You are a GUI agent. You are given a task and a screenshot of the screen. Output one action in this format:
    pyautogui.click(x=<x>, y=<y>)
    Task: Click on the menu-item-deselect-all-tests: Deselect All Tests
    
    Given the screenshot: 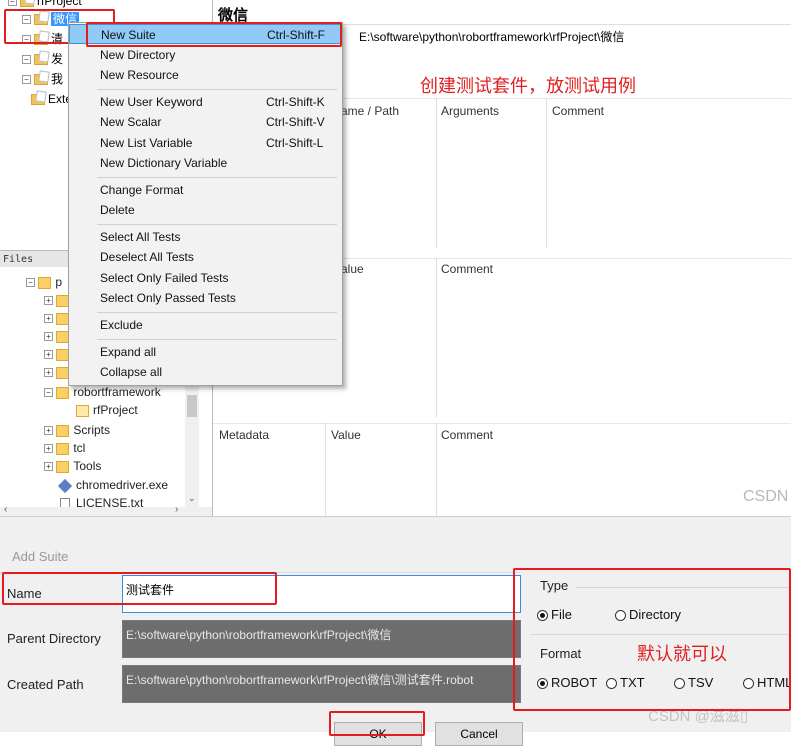 What is the action you would take?
    pyautogui.click(x=205, y=257)
    